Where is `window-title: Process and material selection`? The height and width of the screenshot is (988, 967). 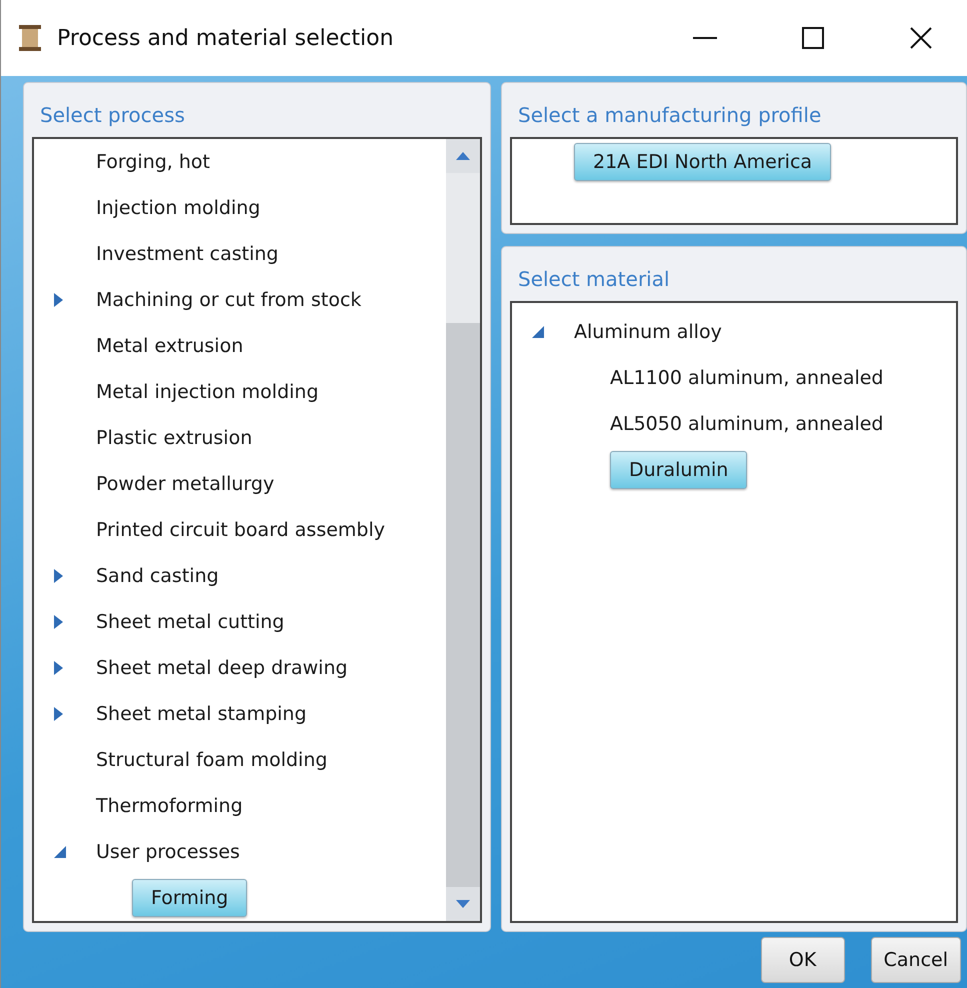 window-title: Process and material selection is located at coordinates (226, 38).